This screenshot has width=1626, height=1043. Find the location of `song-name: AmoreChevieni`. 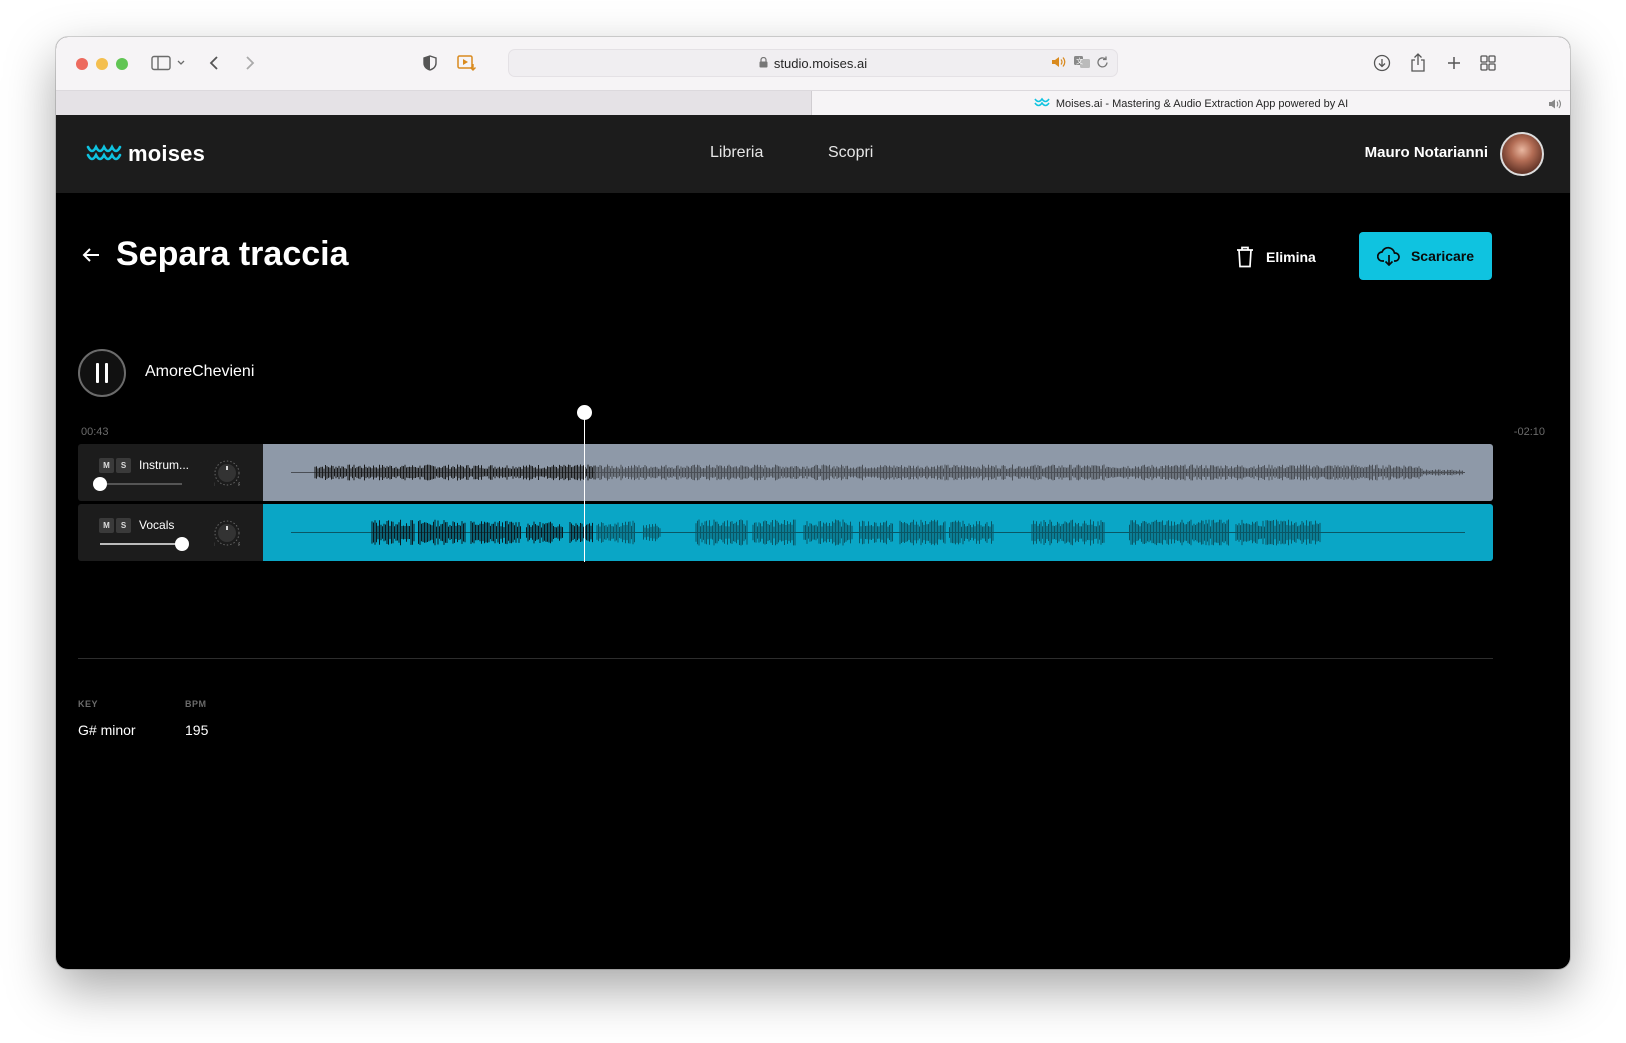

song-name: AmoreChevieni is located at coordinates (200, 371).